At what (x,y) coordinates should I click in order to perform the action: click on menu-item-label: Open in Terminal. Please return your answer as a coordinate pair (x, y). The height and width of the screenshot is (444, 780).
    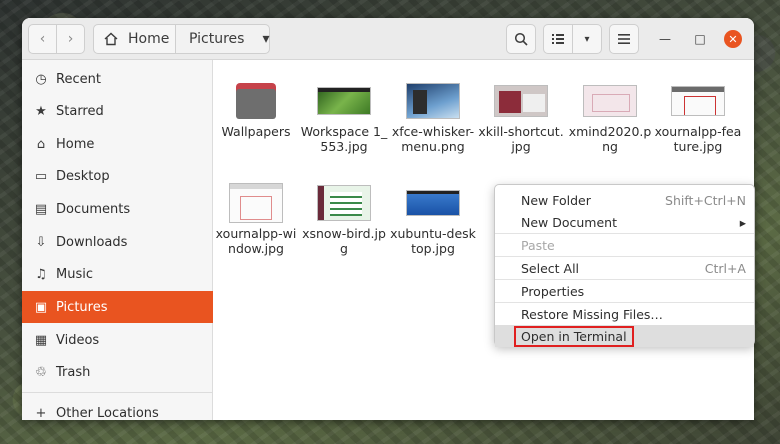
    Looking at the image, I should click on (574, 336).